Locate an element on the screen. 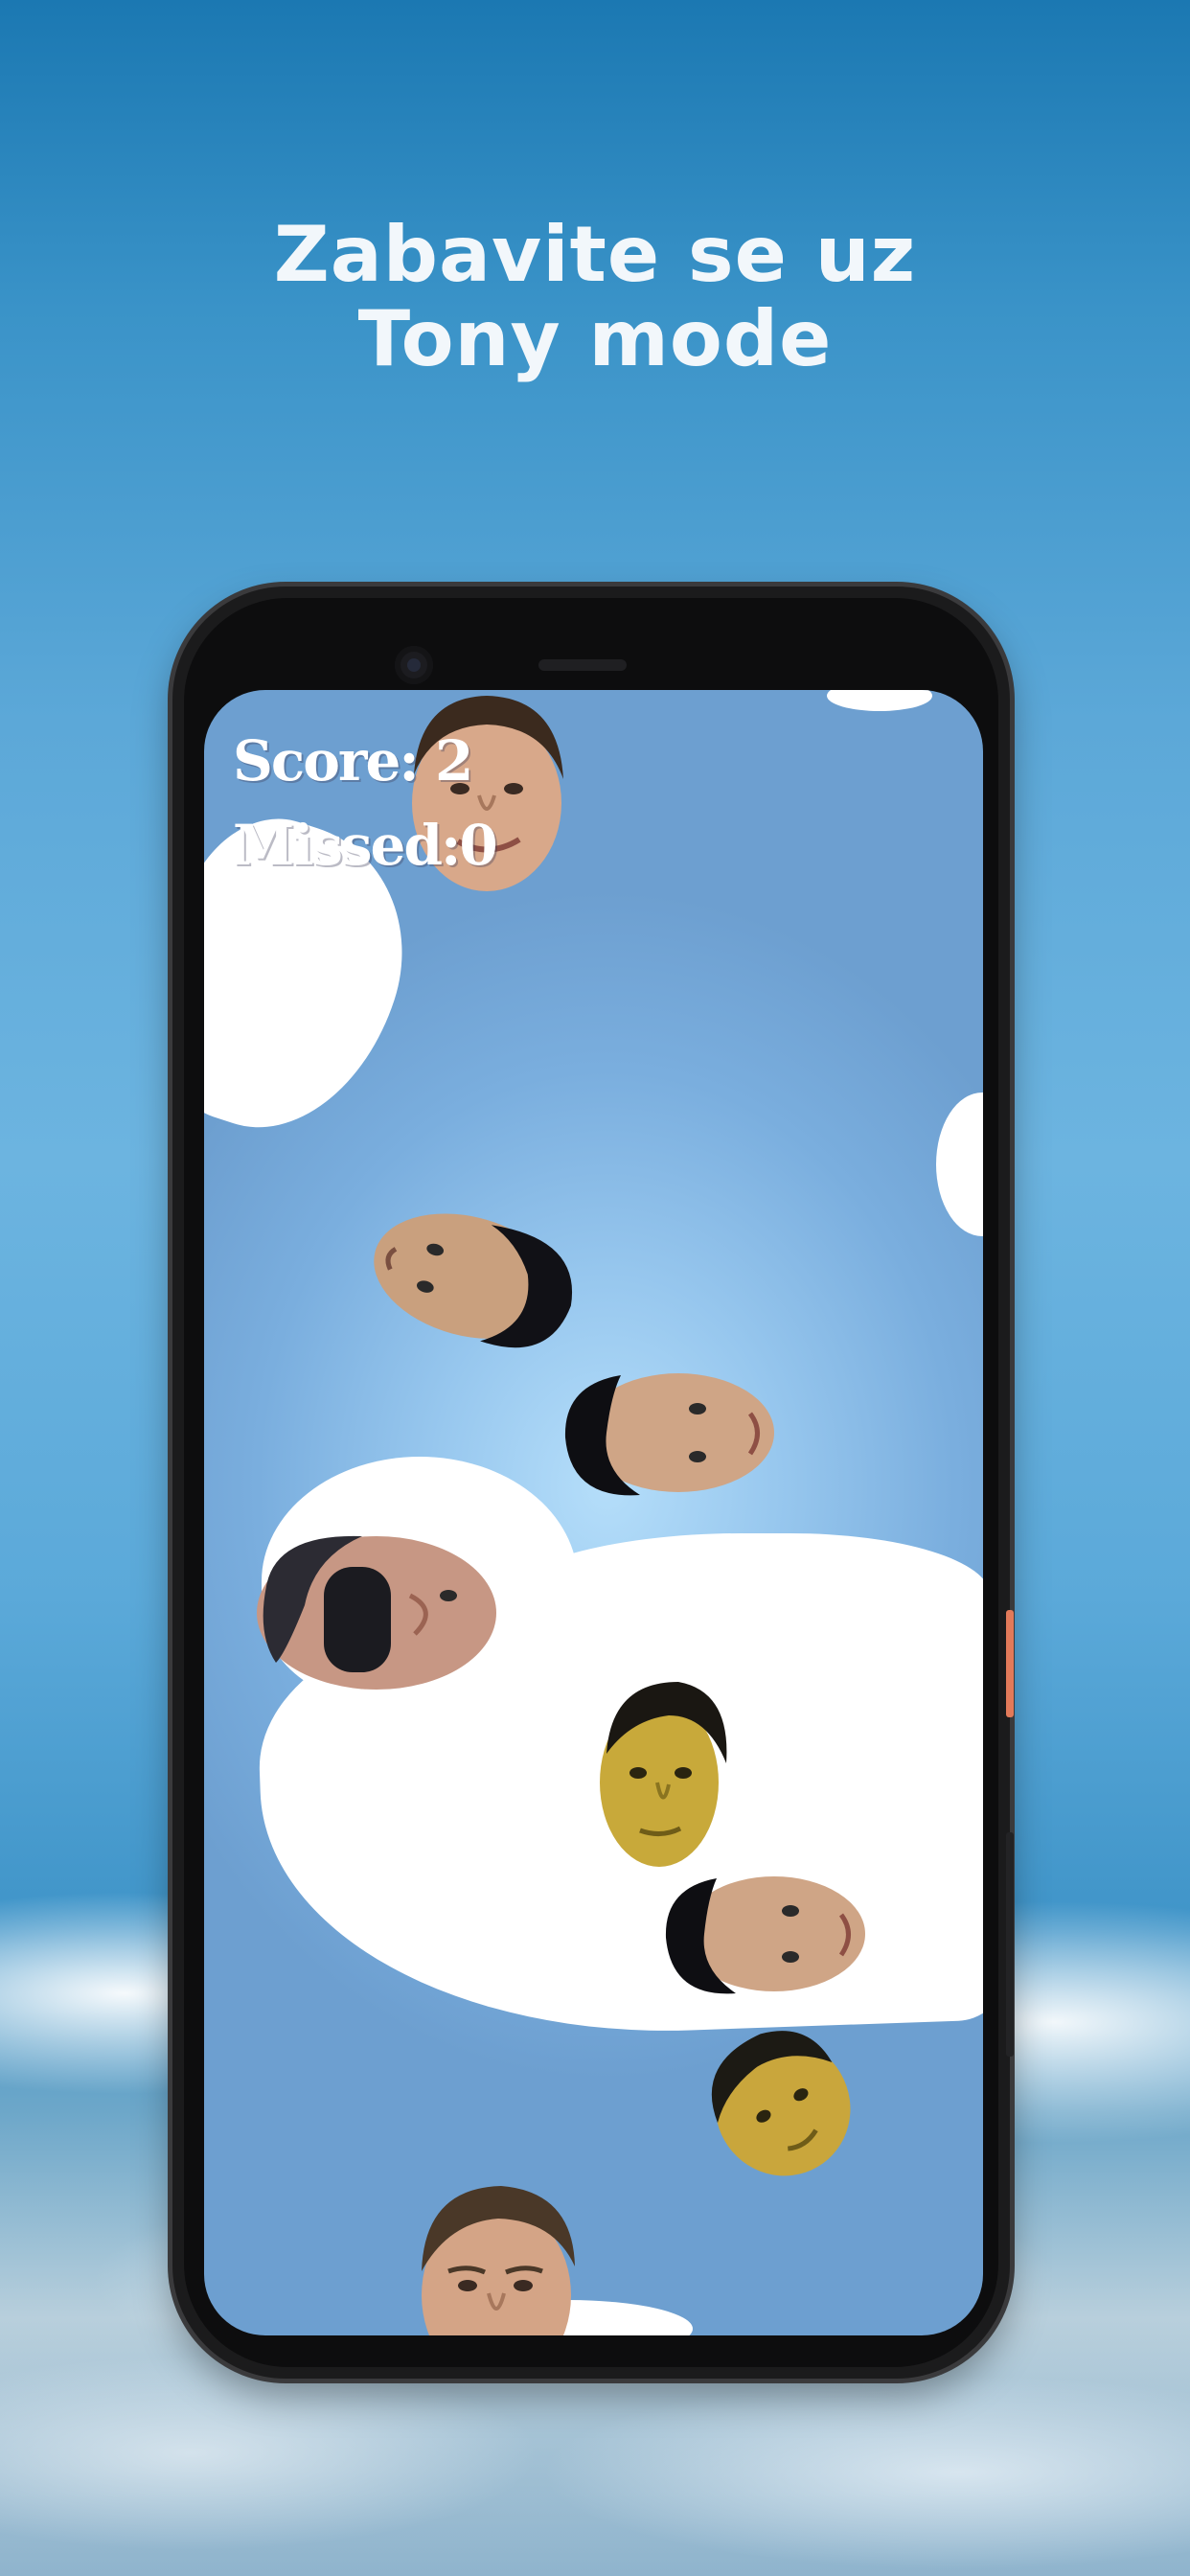 The height and width of the screenshot is (2576, 1190). promo-headline: Zabavite se uz Tony mode is located at coordinates (595, 297).